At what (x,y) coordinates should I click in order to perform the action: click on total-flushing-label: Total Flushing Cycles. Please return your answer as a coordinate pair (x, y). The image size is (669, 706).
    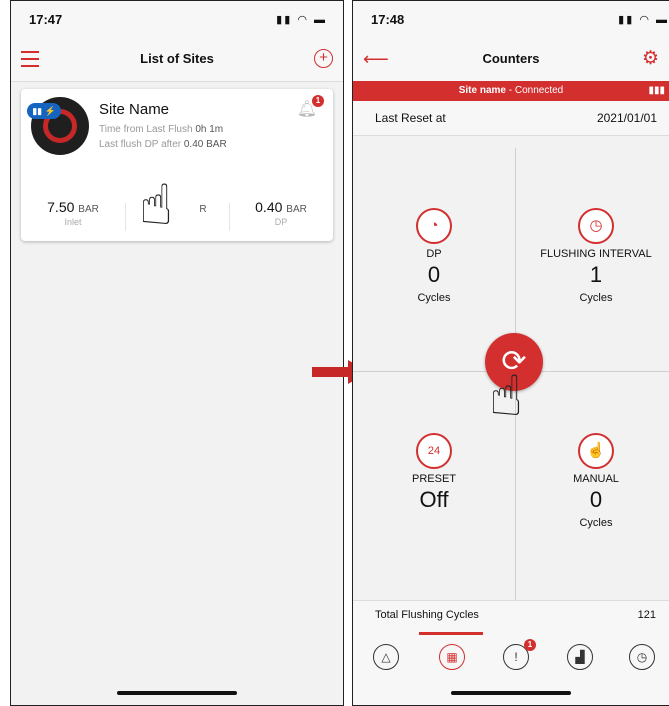
    Looking at the image, I should click on (427, 615).